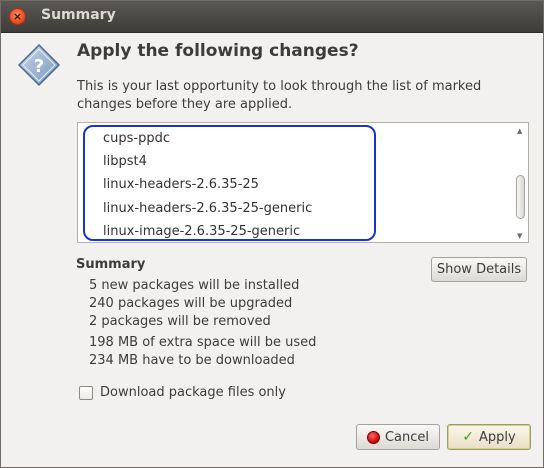 This screenshot has width=544, height=468. Describe the element at coordinates (218, 51) in the screenshot. I see `dialog-heading: Apply the following changes?` at that location.